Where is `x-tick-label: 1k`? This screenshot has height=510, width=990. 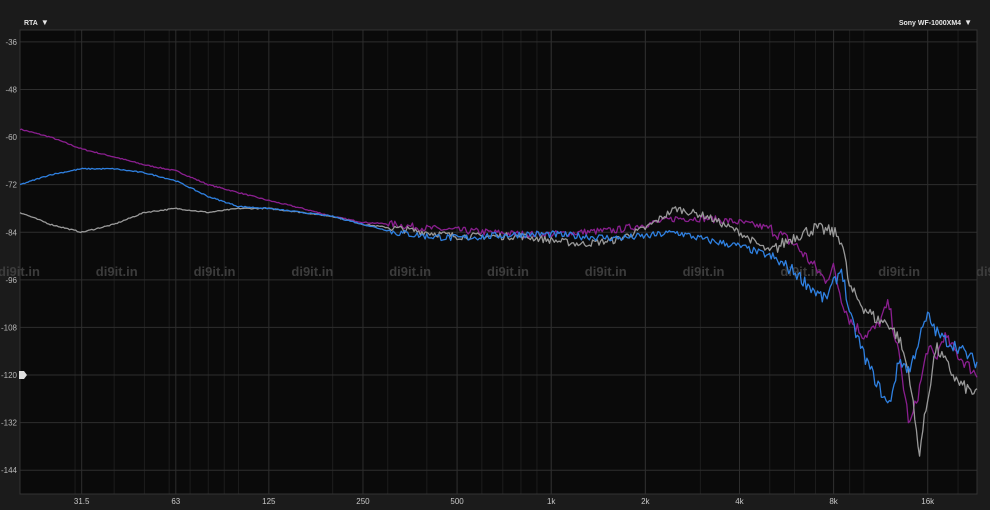 x-tick-label: 1k is located at coordinates (551, 501).